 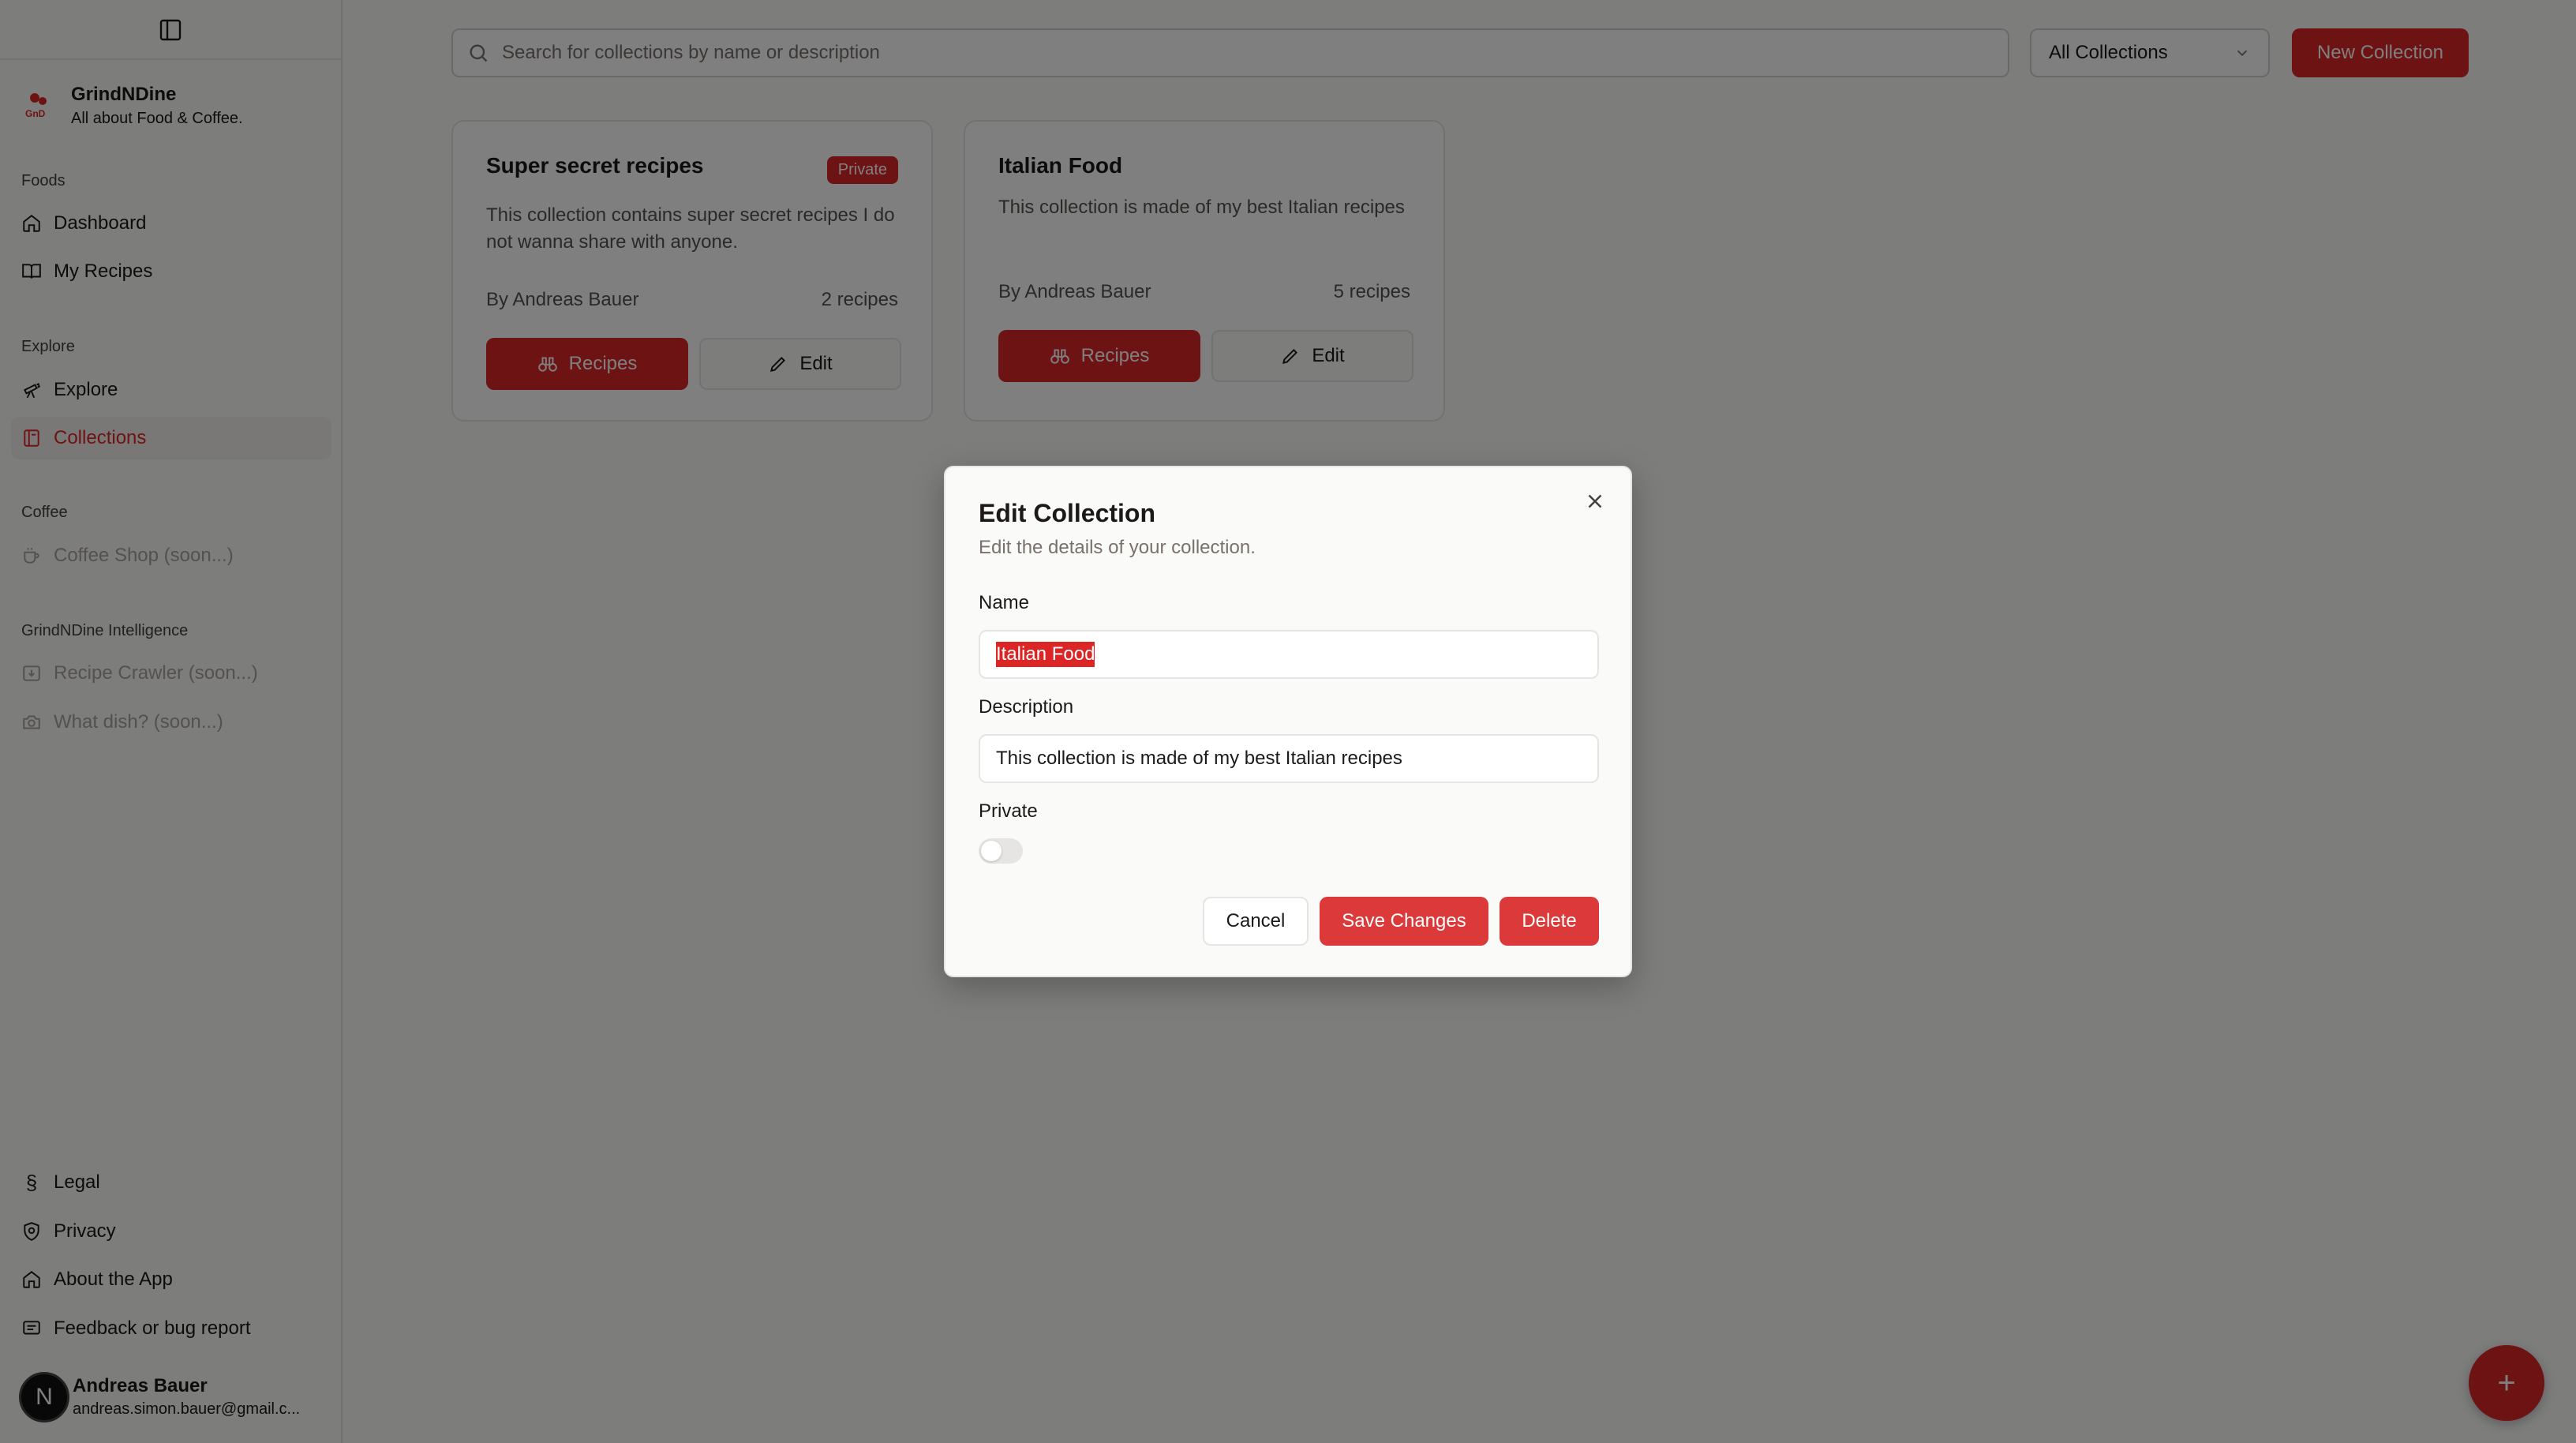 I want to click on private-label: Private, so click(x=1008, y=811).